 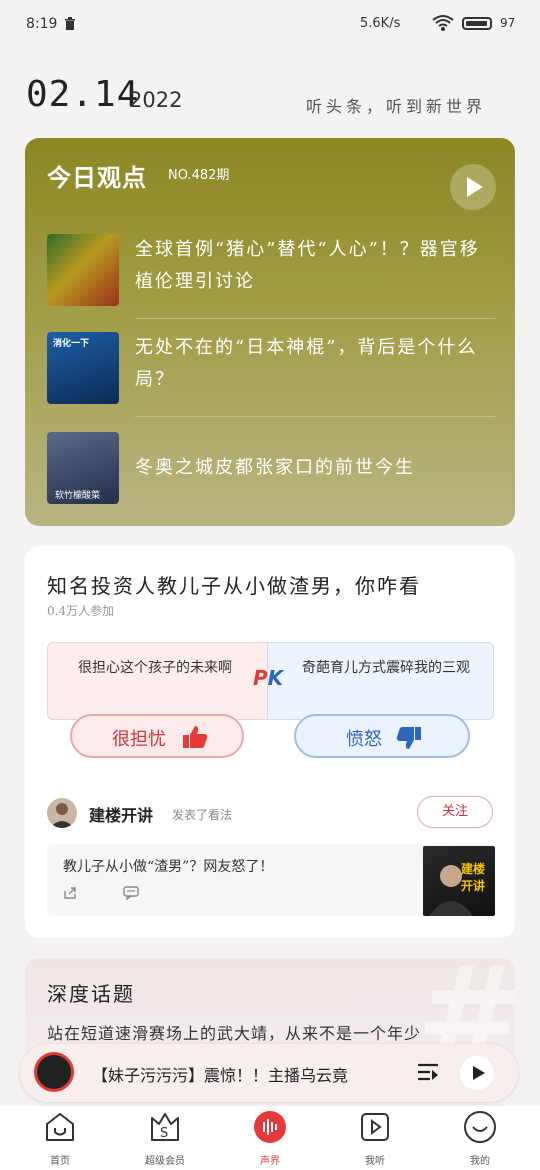 I want to click on nav-item-voice: 声界, so click(x=270, y=1138).